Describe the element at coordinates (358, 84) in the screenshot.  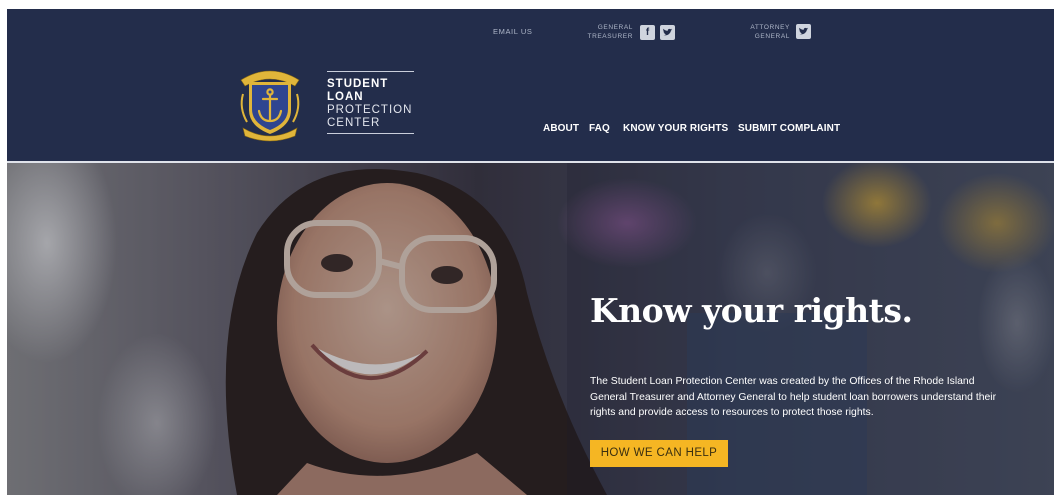
I see `brand-line-student: STUDENT` at that location.